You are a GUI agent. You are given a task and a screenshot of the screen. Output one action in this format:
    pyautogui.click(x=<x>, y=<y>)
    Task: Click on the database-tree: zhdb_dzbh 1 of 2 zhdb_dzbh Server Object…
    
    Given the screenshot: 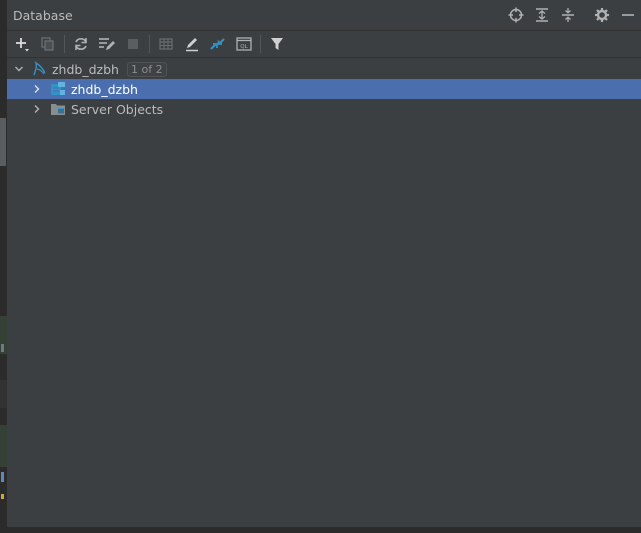 What is the action you would take?
    pyautogui.click(x=324, y=89)
    